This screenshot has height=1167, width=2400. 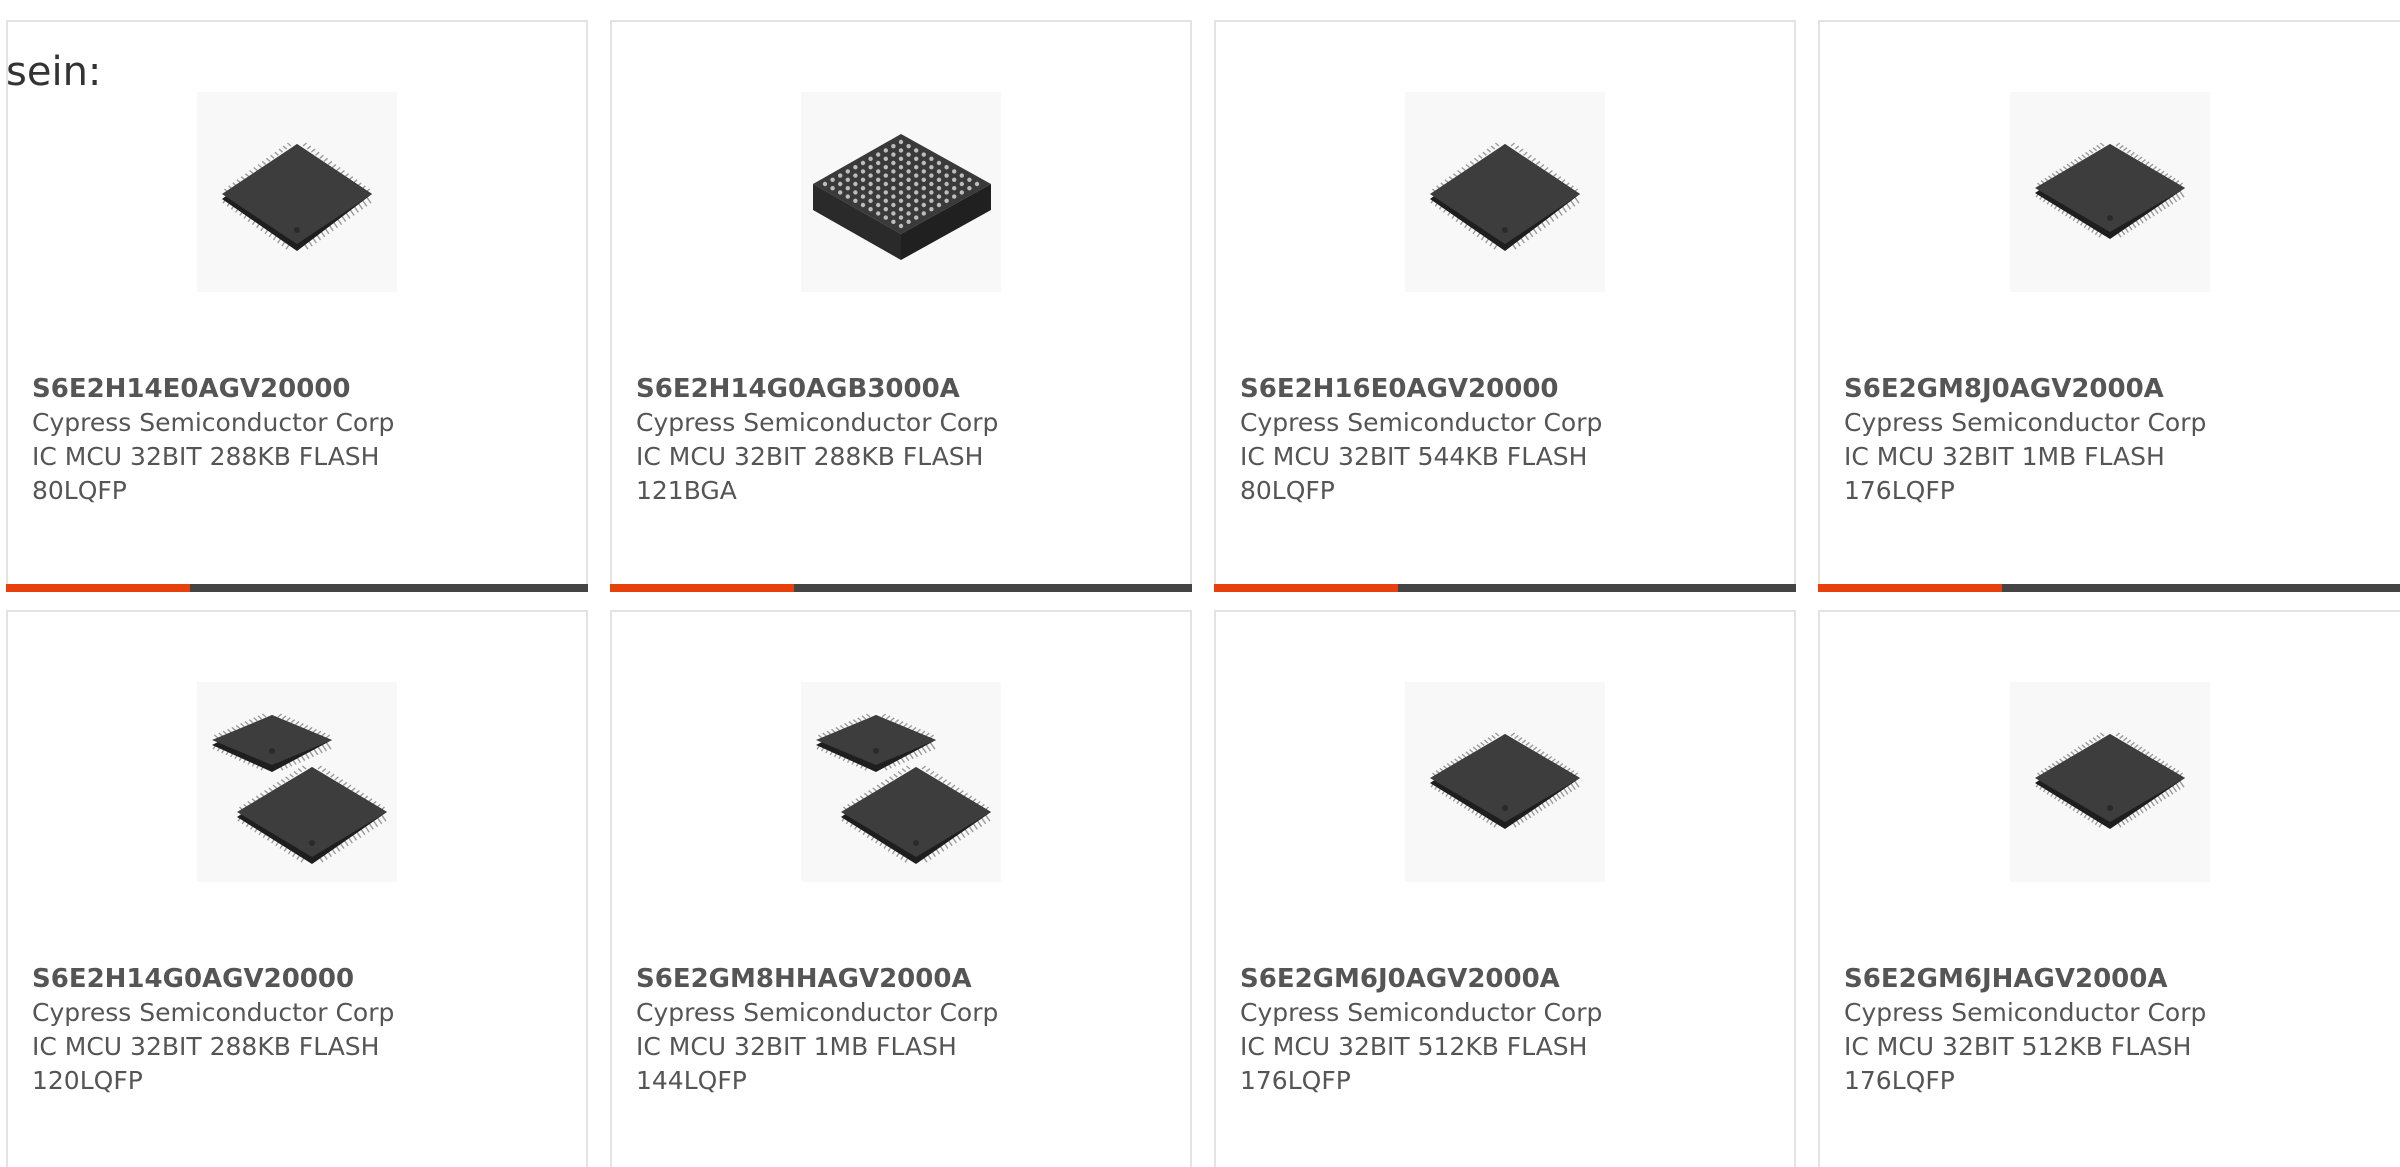 What do you see at coordinates (902, 197) in the screenshot?
I see `bga-chip-graphic` at bounding box center [902, 197].